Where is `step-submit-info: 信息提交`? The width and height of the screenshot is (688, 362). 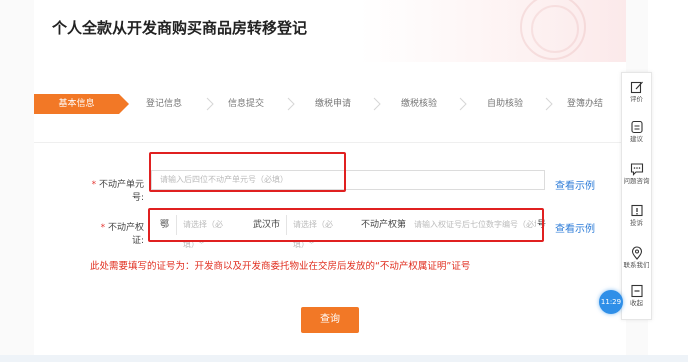 step-submit-info: 信息提交 is located at coordinates (246, 104).